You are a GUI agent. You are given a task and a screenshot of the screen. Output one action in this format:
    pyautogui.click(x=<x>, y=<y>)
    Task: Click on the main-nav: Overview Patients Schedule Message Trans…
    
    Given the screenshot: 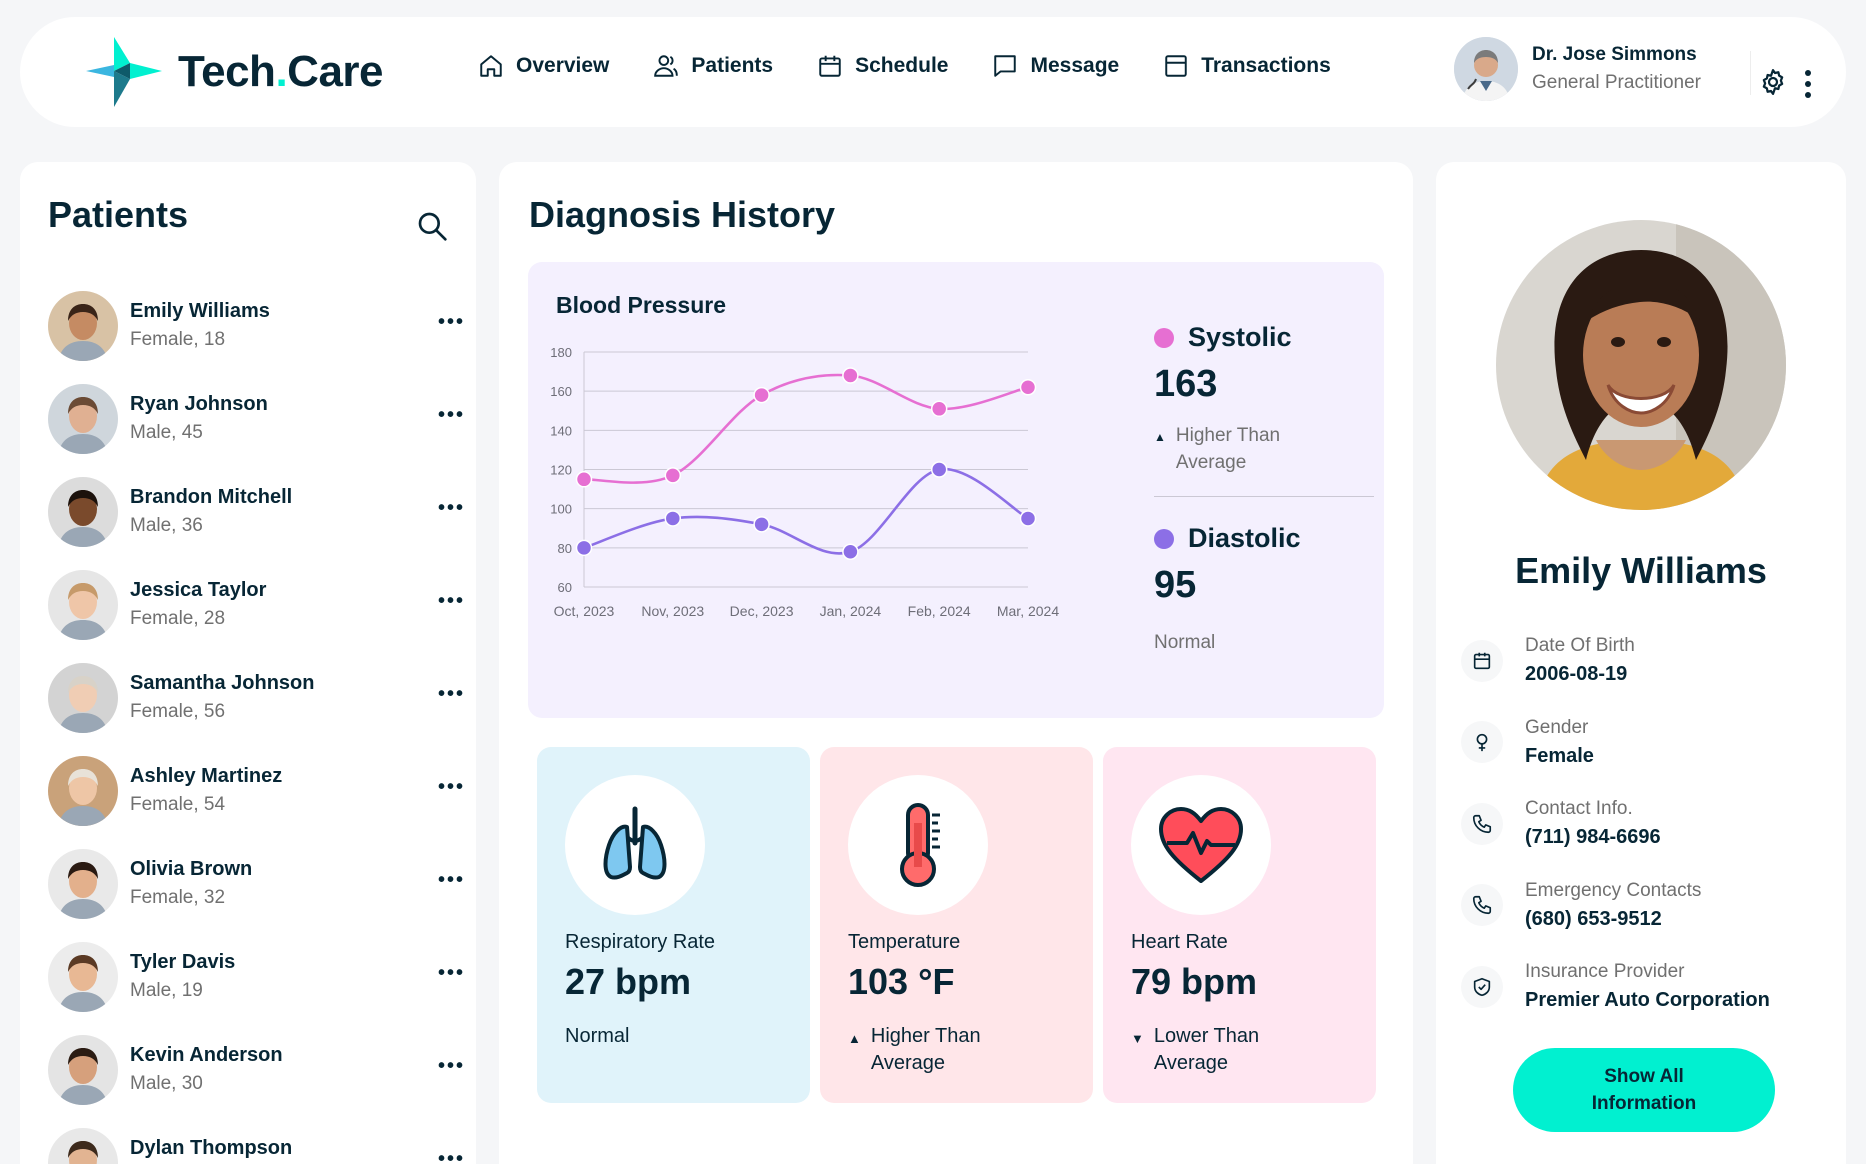 What is the action you would take?
    pyautogui.click(x=904, y=66)
    